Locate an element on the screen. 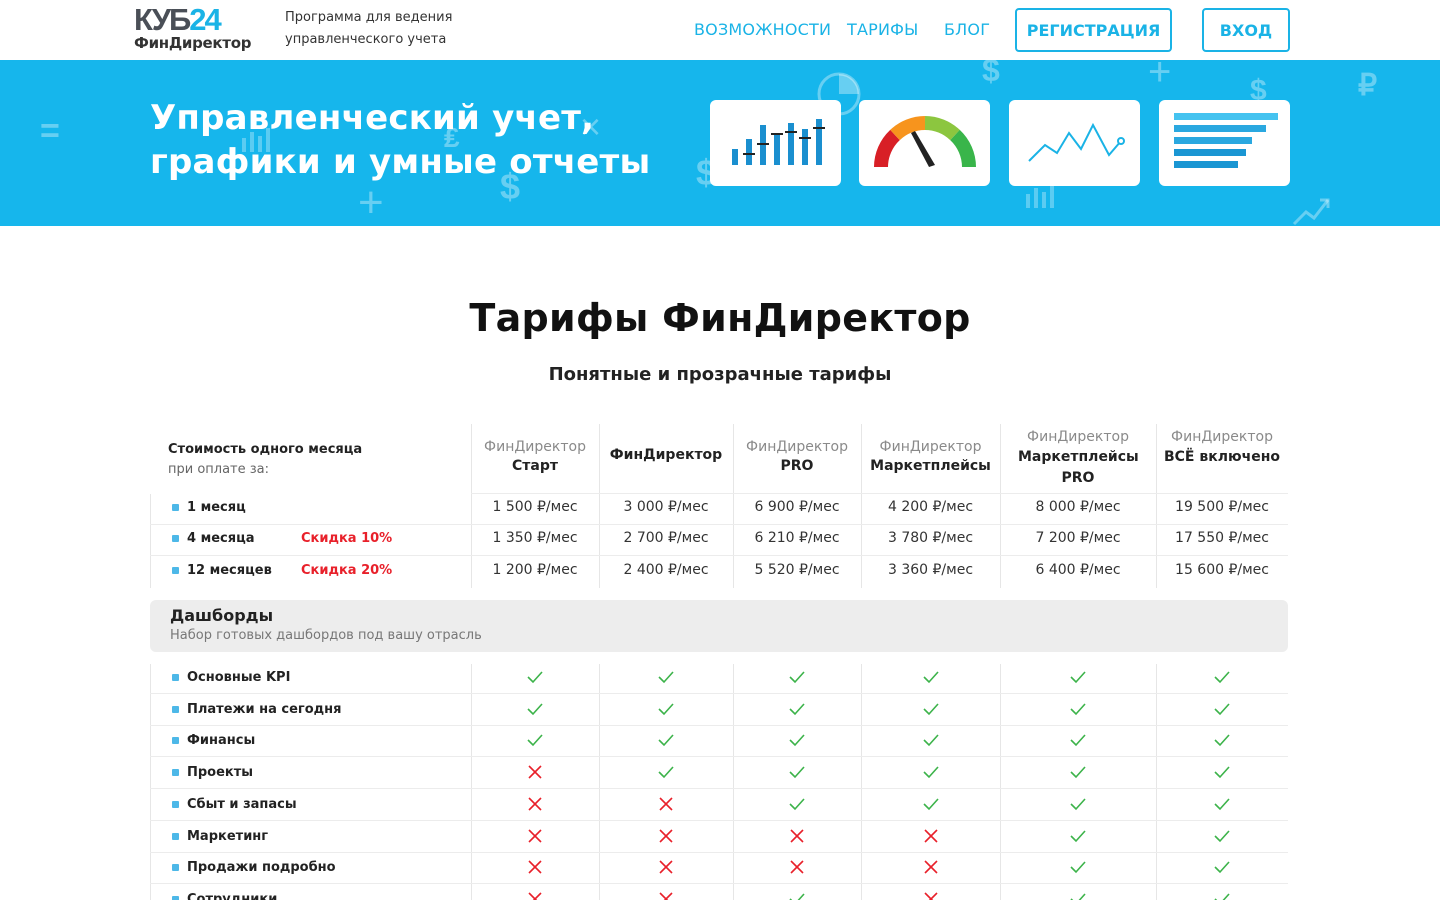 Image resolution: width=1440 pixels, height=900 pixels. feature-label: Проекты is located at coordinates (212, 772).